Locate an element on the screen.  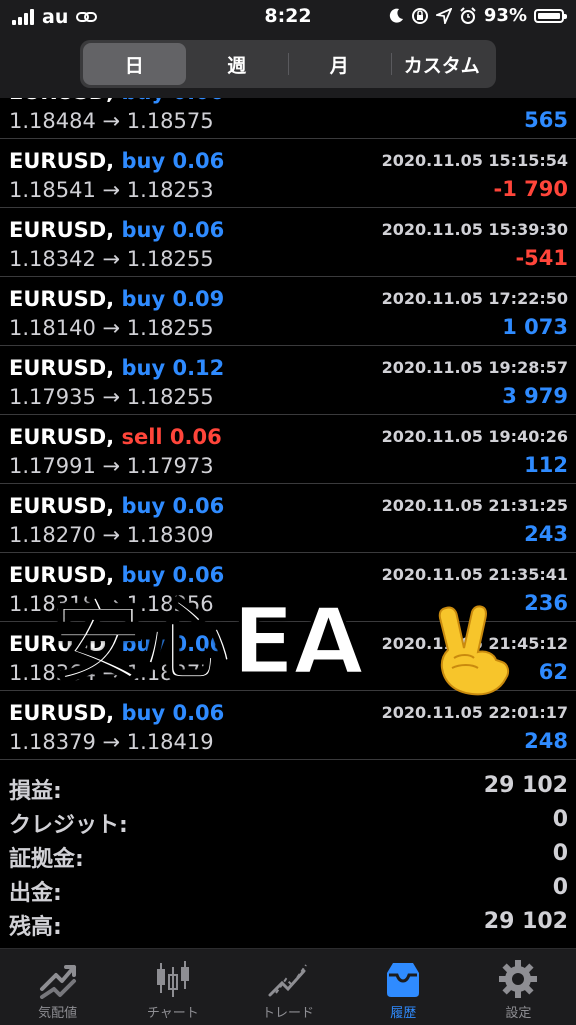
deal-prices: 1.18379 → 1.18419 is located at coordinates (111, 742).